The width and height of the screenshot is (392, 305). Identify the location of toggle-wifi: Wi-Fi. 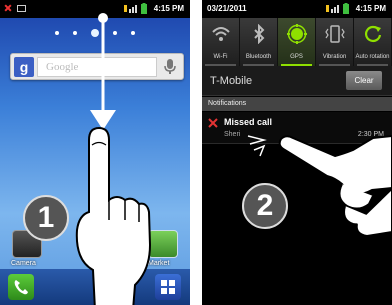
(221, 42).